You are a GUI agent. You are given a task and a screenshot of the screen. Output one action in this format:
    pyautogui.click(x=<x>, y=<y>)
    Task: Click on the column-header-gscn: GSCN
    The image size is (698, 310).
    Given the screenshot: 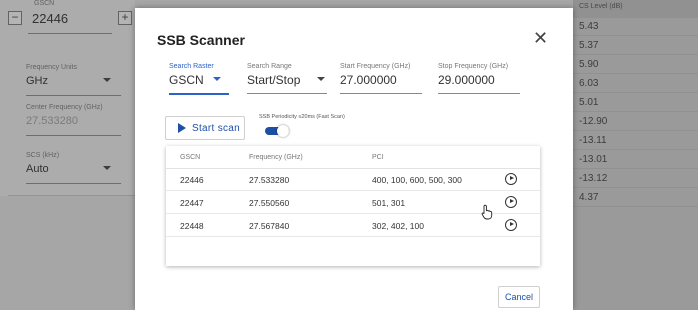 What is the action you would take?
    pyautogui.click(x=190, y=157)
    